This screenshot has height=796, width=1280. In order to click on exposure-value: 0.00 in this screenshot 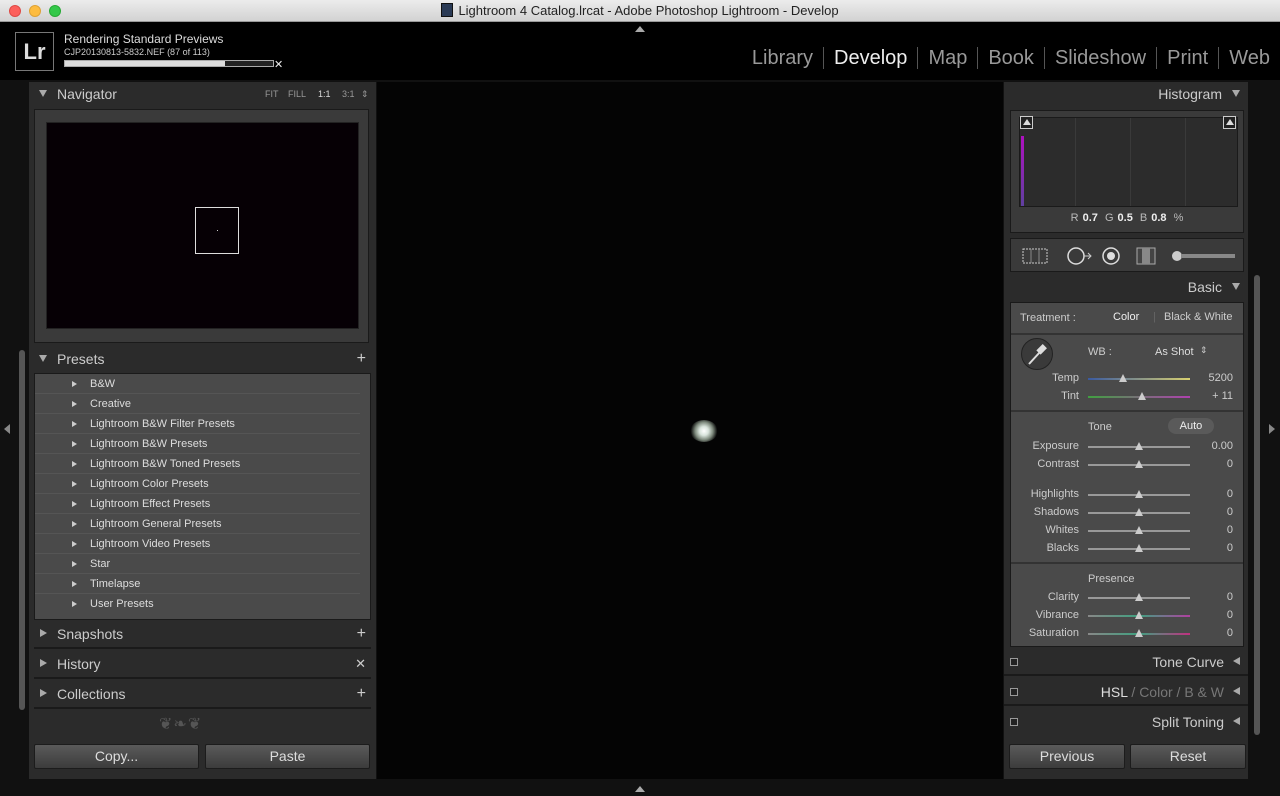, I will do `click(1213, 446)`.